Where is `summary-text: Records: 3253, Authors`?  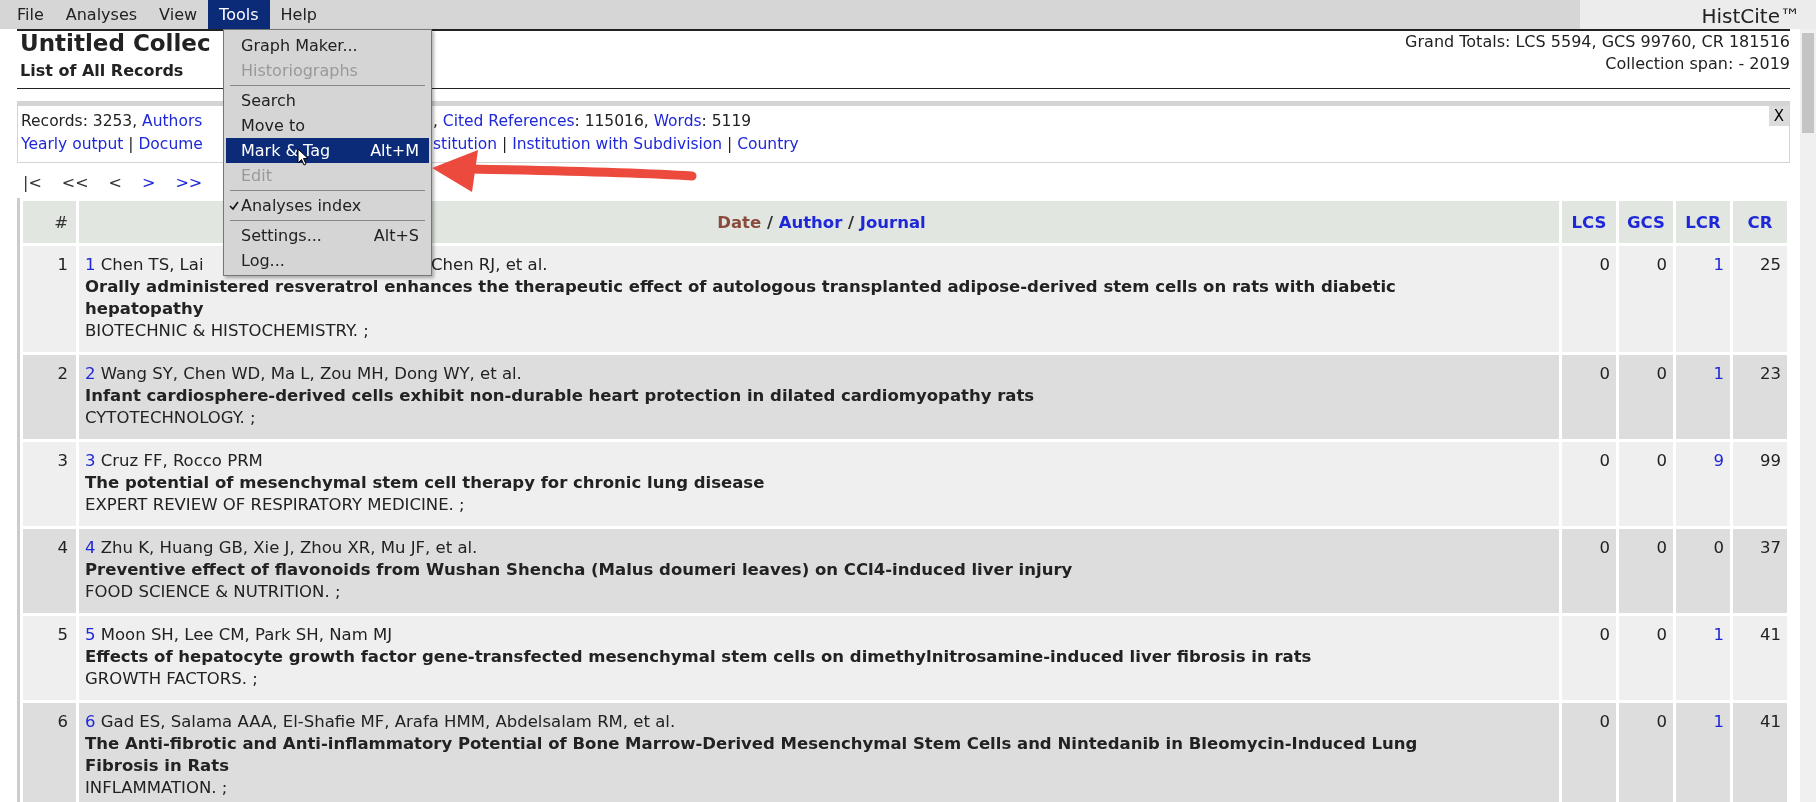 summary-text: Records: 3253, Authors is located at coordinates (112, 121).